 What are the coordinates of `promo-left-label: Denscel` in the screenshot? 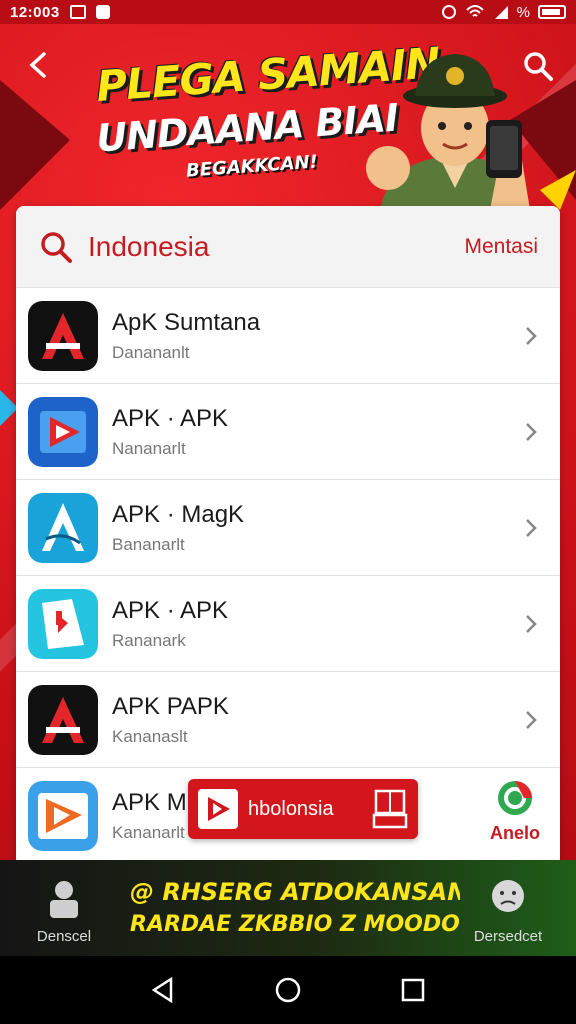 It's located at (64, 936).